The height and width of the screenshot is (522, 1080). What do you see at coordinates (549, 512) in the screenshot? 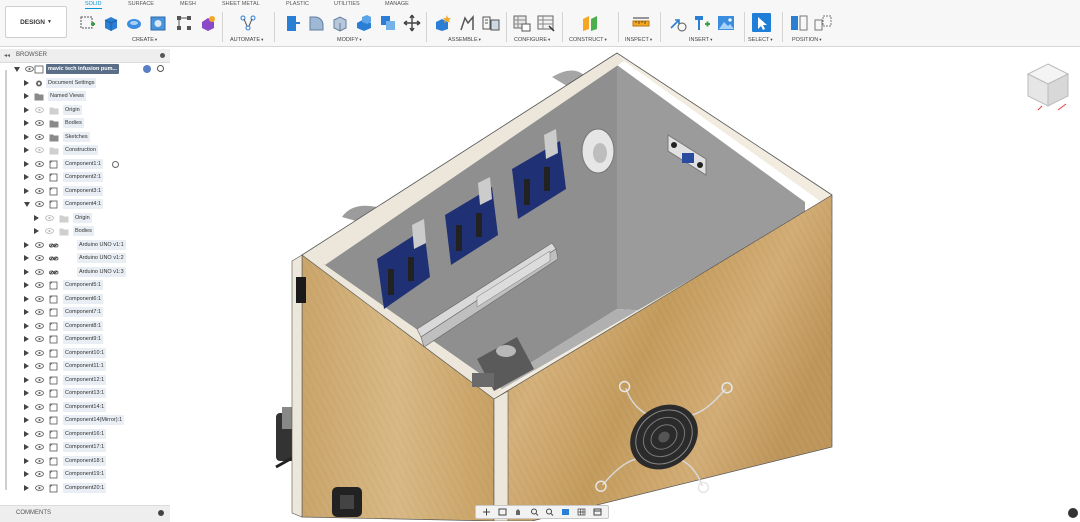
I see `fit-icon` at bounding box center [549, 512].